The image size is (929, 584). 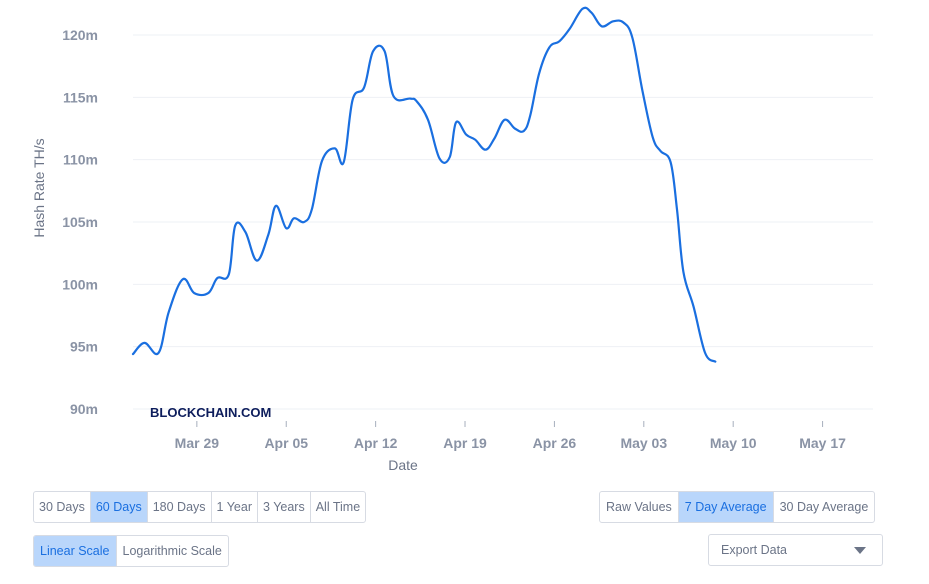 I want to click on range-1-year-button: 1 Year, so click(x=235, y=507).